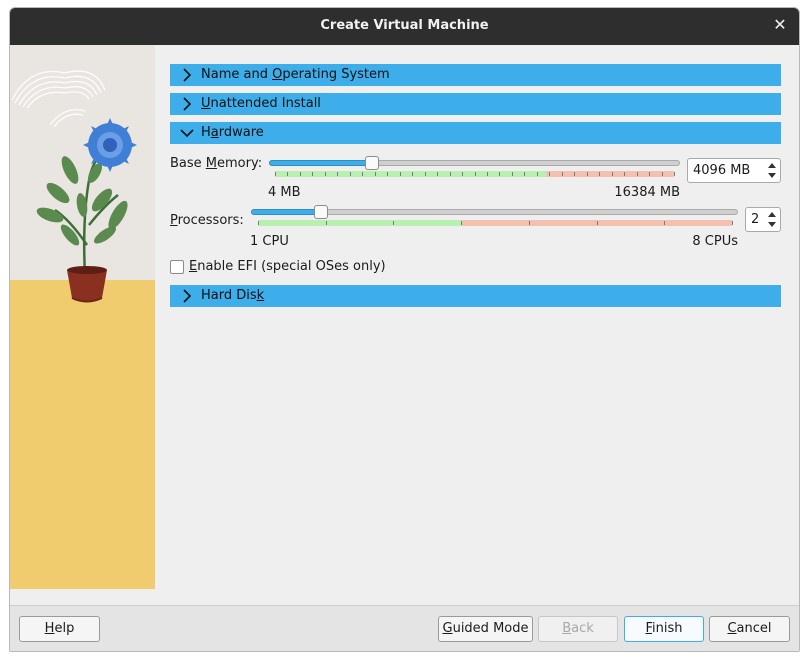  What do you see at coordinates (232, 132) in the screenshot?
I see `section-hardware-label: Hardware` at bounding box center [232, 132].